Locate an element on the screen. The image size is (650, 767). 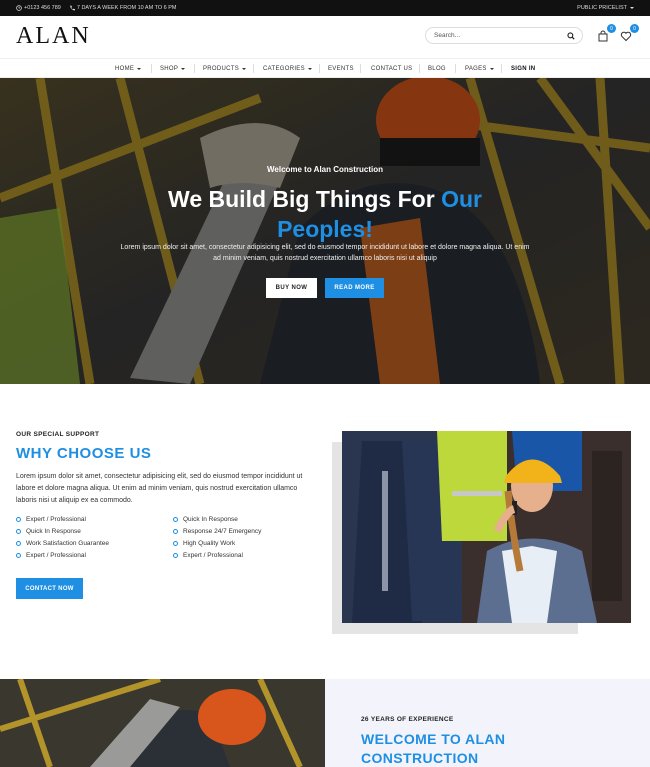
nav-label: SIGN IN is located at coordinates (523, 68).